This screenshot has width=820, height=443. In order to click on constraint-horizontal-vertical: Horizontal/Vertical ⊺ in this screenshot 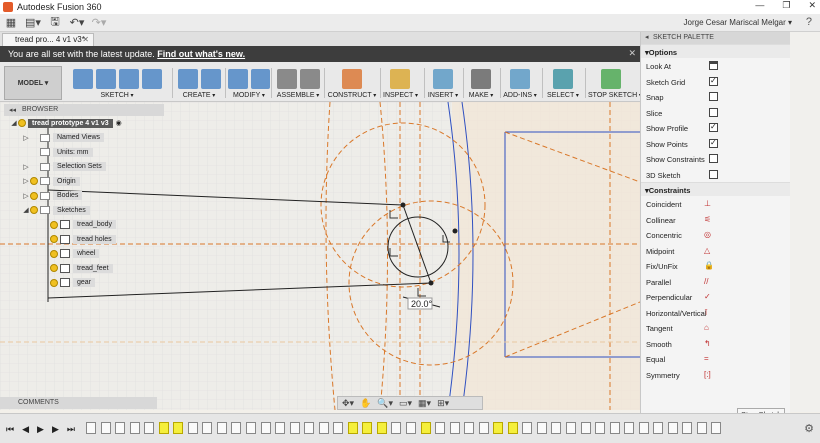, I will do `click(715, 313)`.